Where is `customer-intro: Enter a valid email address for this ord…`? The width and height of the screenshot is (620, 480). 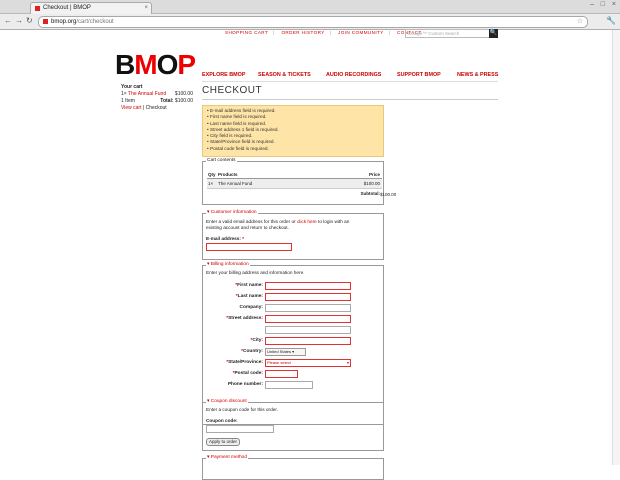 customer-intro: Enter a valid email address for this ord… is located at coordinates (278, 224).